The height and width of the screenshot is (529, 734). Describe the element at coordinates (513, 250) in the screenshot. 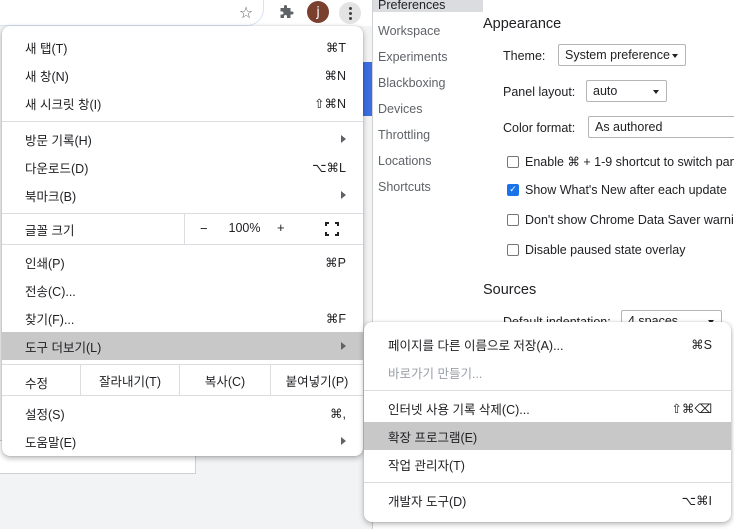

I see `paused-overlay-checkbox` at that location.